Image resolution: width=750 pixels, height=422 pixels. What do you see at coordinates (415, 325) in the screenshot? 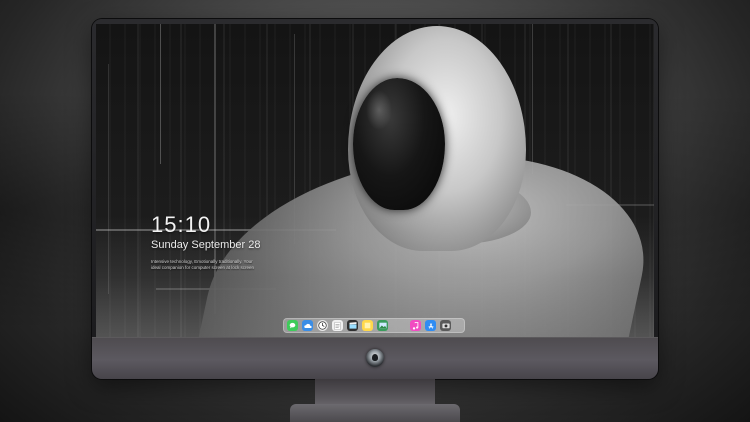
I see `music-icon` at bounding box center [415, 325].